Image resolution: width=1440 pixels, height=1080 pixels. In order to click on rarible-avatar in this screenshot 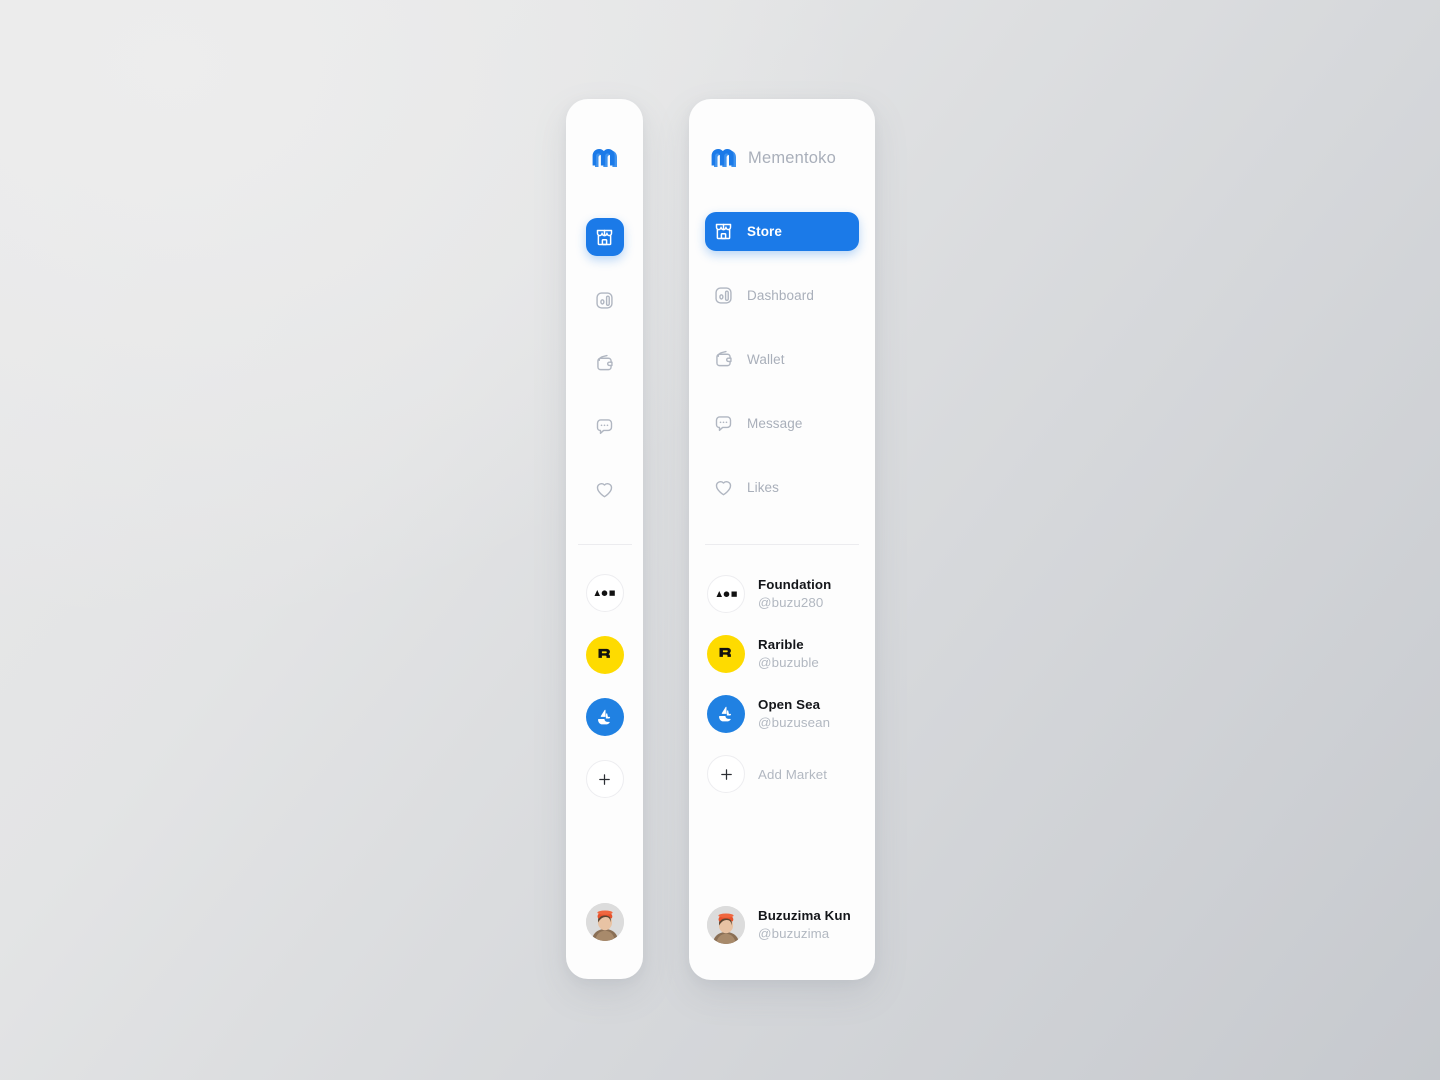, I will do `click(726, 654)`.